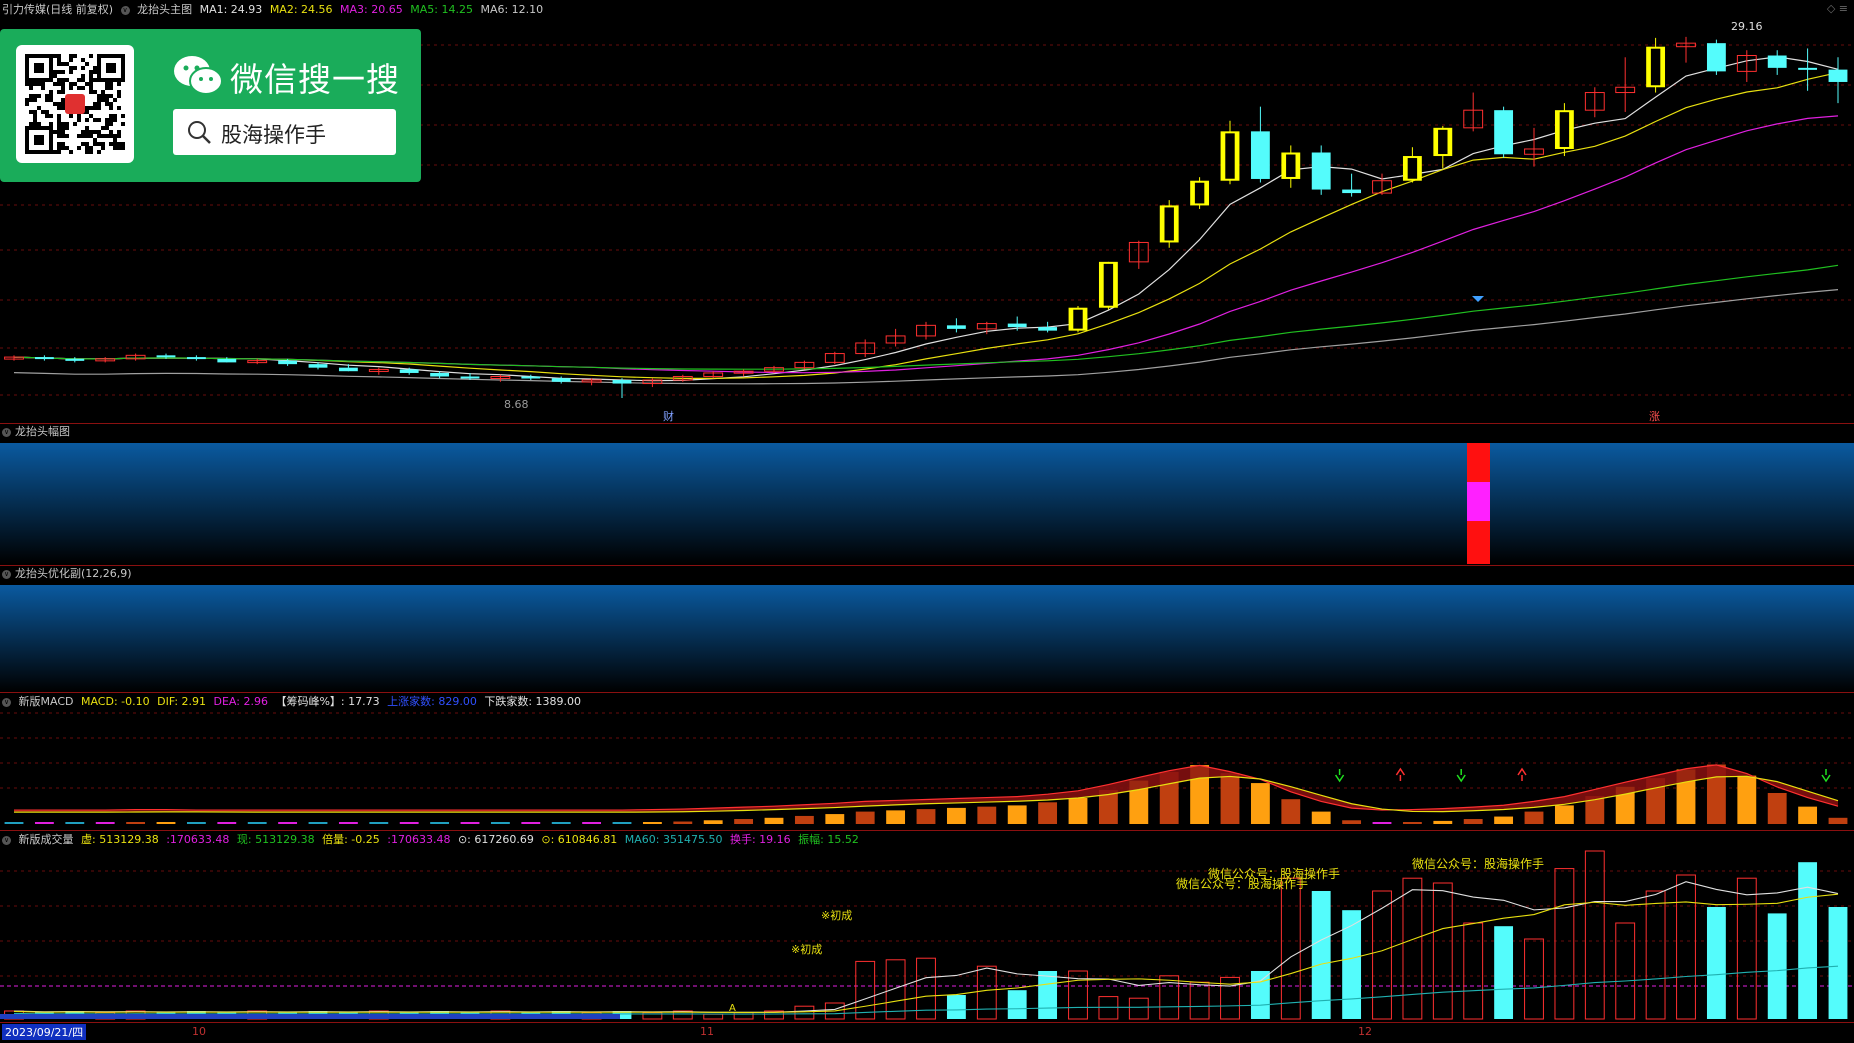  Describe the element at coordinates (732, 1008) in the screenshot. I see `a-mark: A` at that location.